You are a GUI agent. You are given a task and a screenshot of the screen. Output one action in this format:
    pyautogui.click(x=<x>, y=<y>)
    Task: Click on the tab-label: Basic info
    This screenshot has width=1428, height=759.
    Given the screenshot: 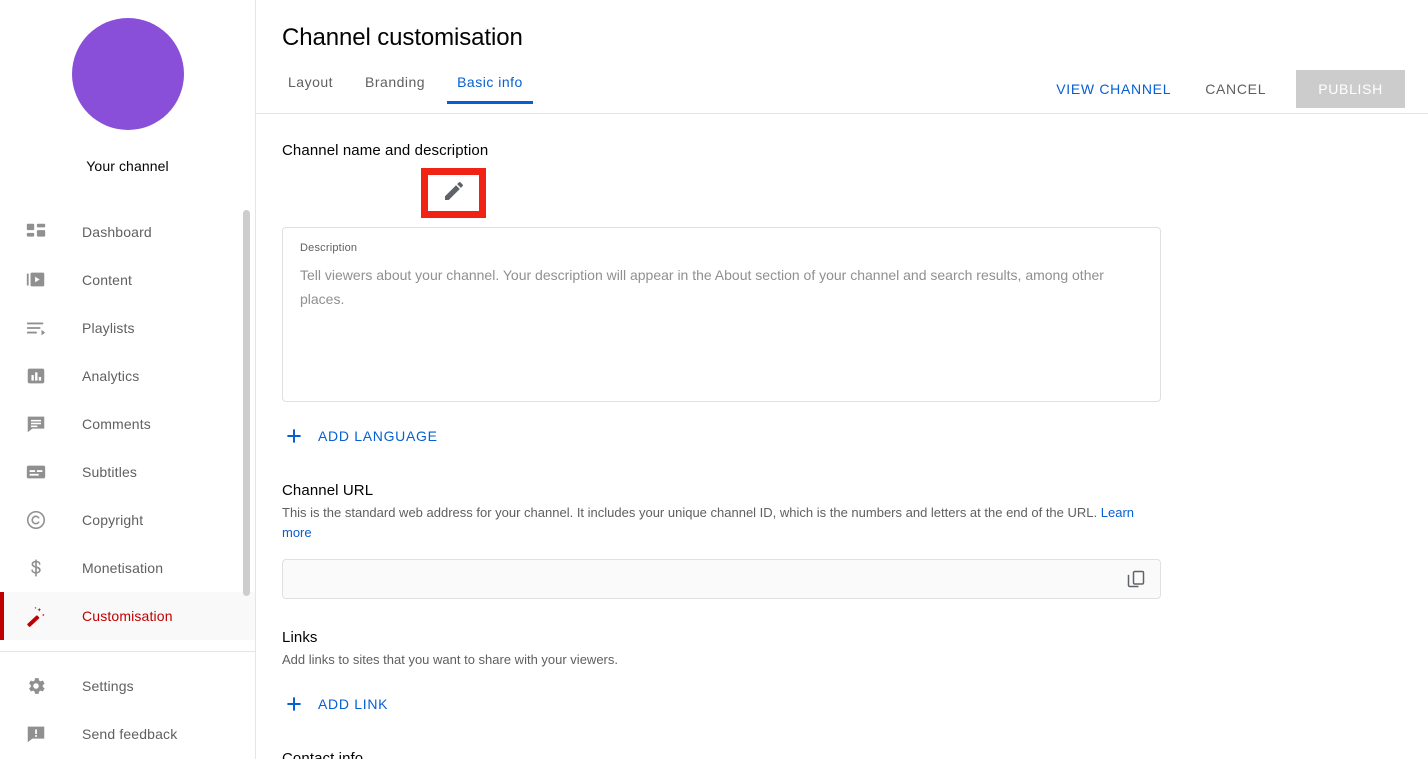 What is the action you would take?
    pyautogui.click(x=490, y=82)
    